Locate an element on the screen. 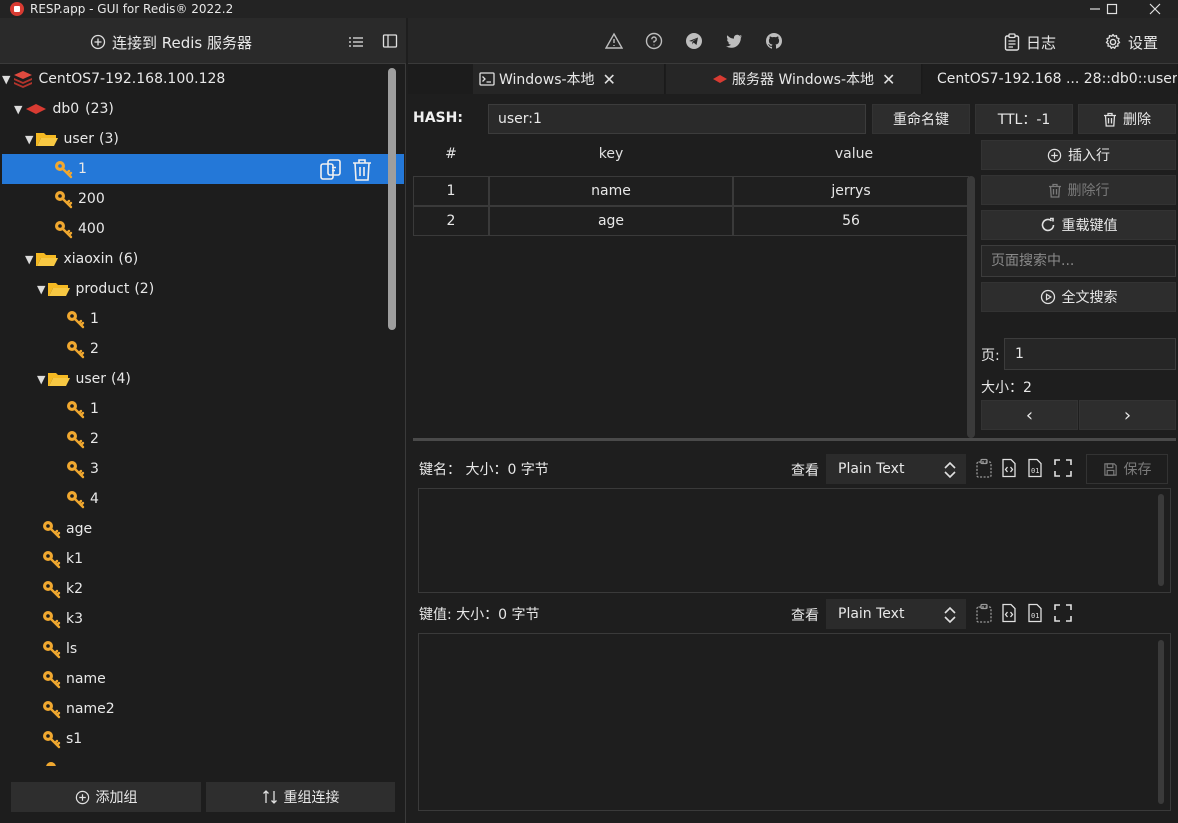 This screenshot has width=1178, height=823. settings-button: 设置 is located at coordinates (1131, 42).